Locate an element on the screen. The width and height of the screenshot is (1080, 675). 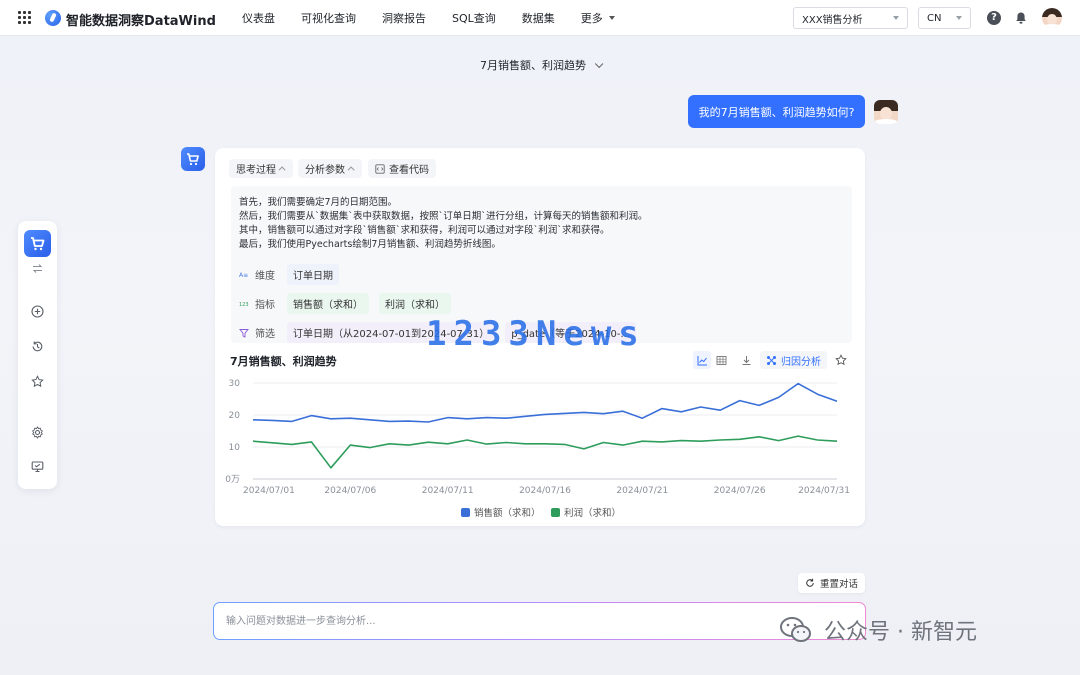
nav-item-sql-query: SQL查询 is located at coordinates (474, 18).